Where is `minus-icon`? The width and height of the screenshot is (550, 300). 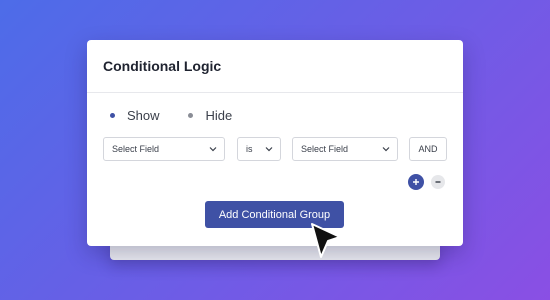 minus-icon is located at coordinates (438, 182).